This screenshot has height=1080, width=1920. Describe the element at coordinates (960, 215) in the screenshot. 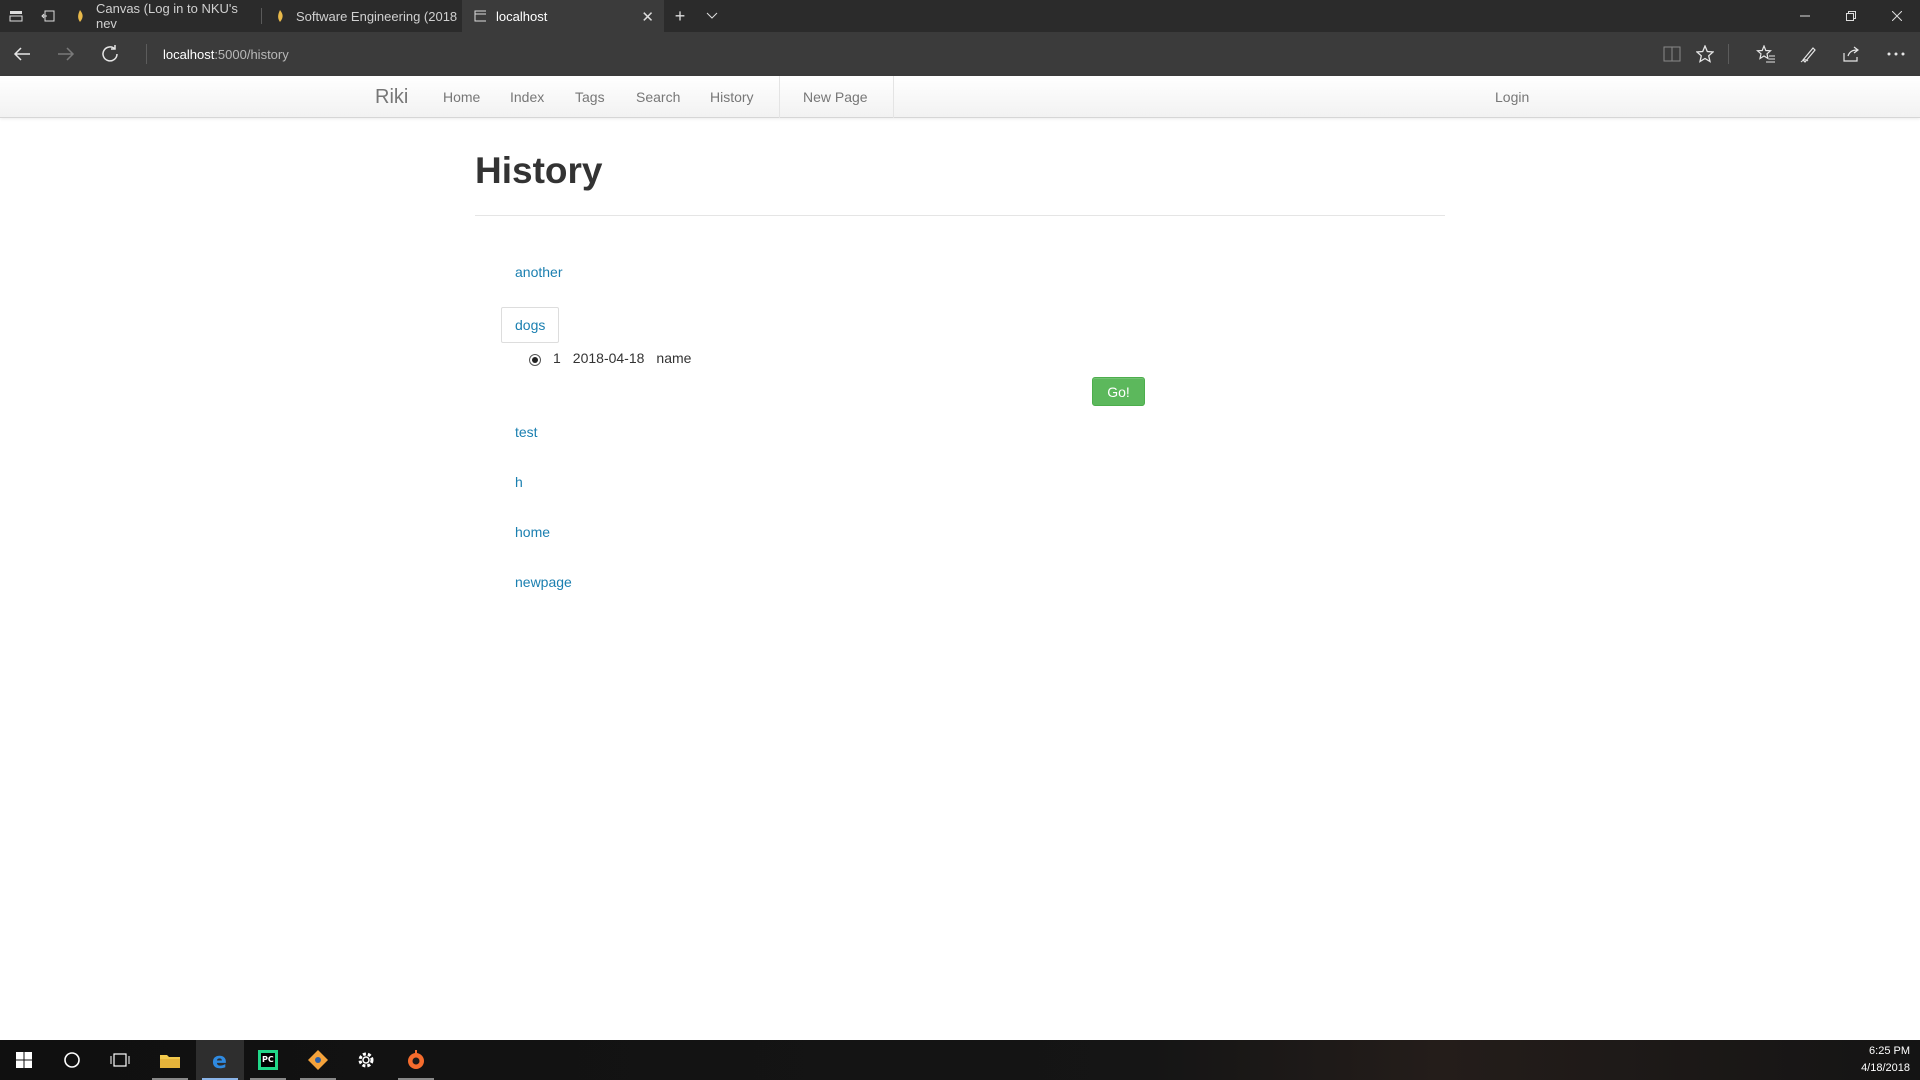

I see `title-divider` at that location.